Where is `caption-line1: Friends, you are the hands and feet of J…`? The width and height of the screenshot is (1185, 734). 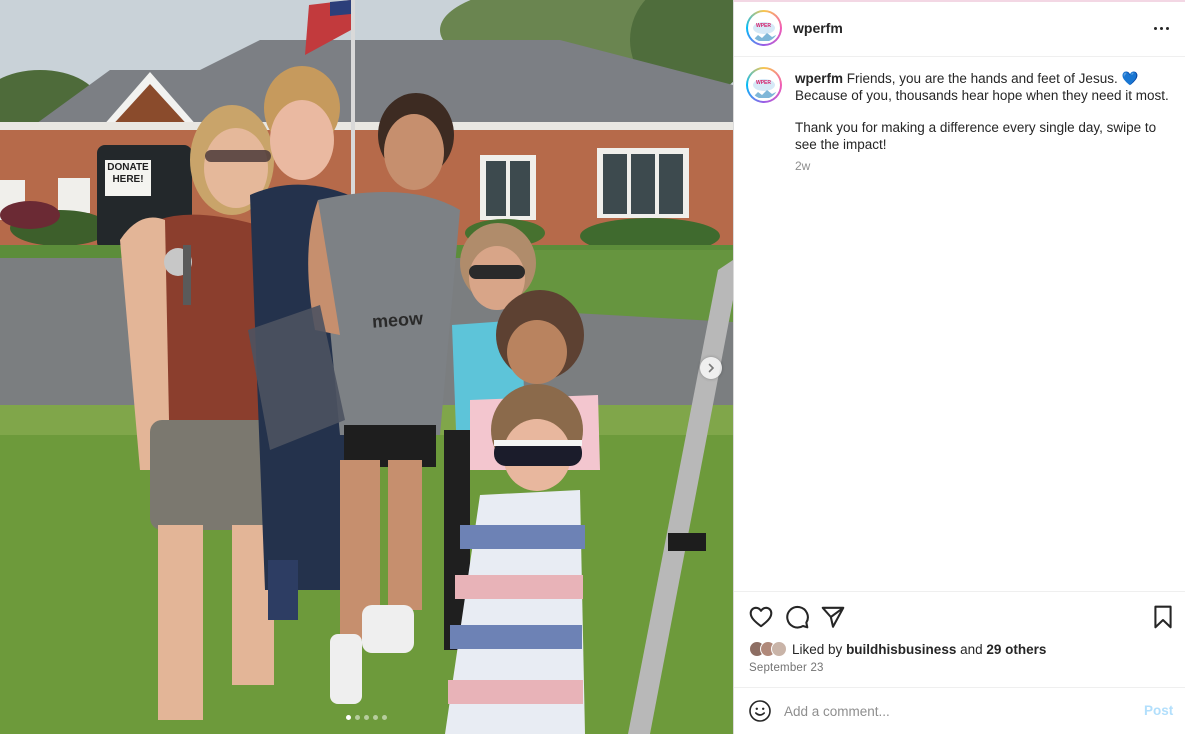 caption-line1: Friends, you are the hands and feet of J… is located at coordinates (982, 78).